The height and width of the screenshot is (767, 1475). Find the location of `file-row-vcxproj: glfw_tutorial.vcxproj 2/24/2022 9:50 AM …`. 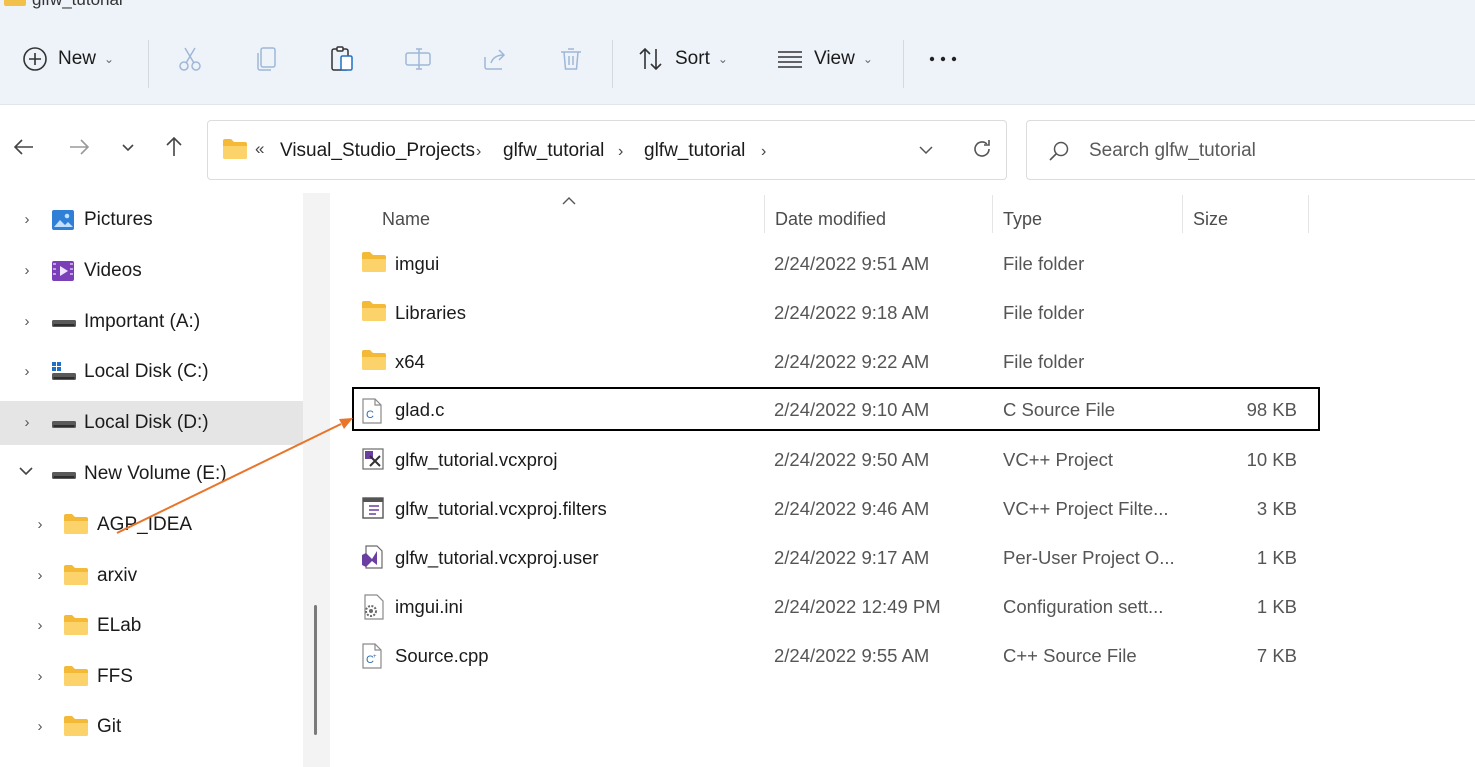

file-row-vcxproj: glfw_tutorial.vcxproj 2/24/2022 9:50 AM … is located at coordinates (836, 459).